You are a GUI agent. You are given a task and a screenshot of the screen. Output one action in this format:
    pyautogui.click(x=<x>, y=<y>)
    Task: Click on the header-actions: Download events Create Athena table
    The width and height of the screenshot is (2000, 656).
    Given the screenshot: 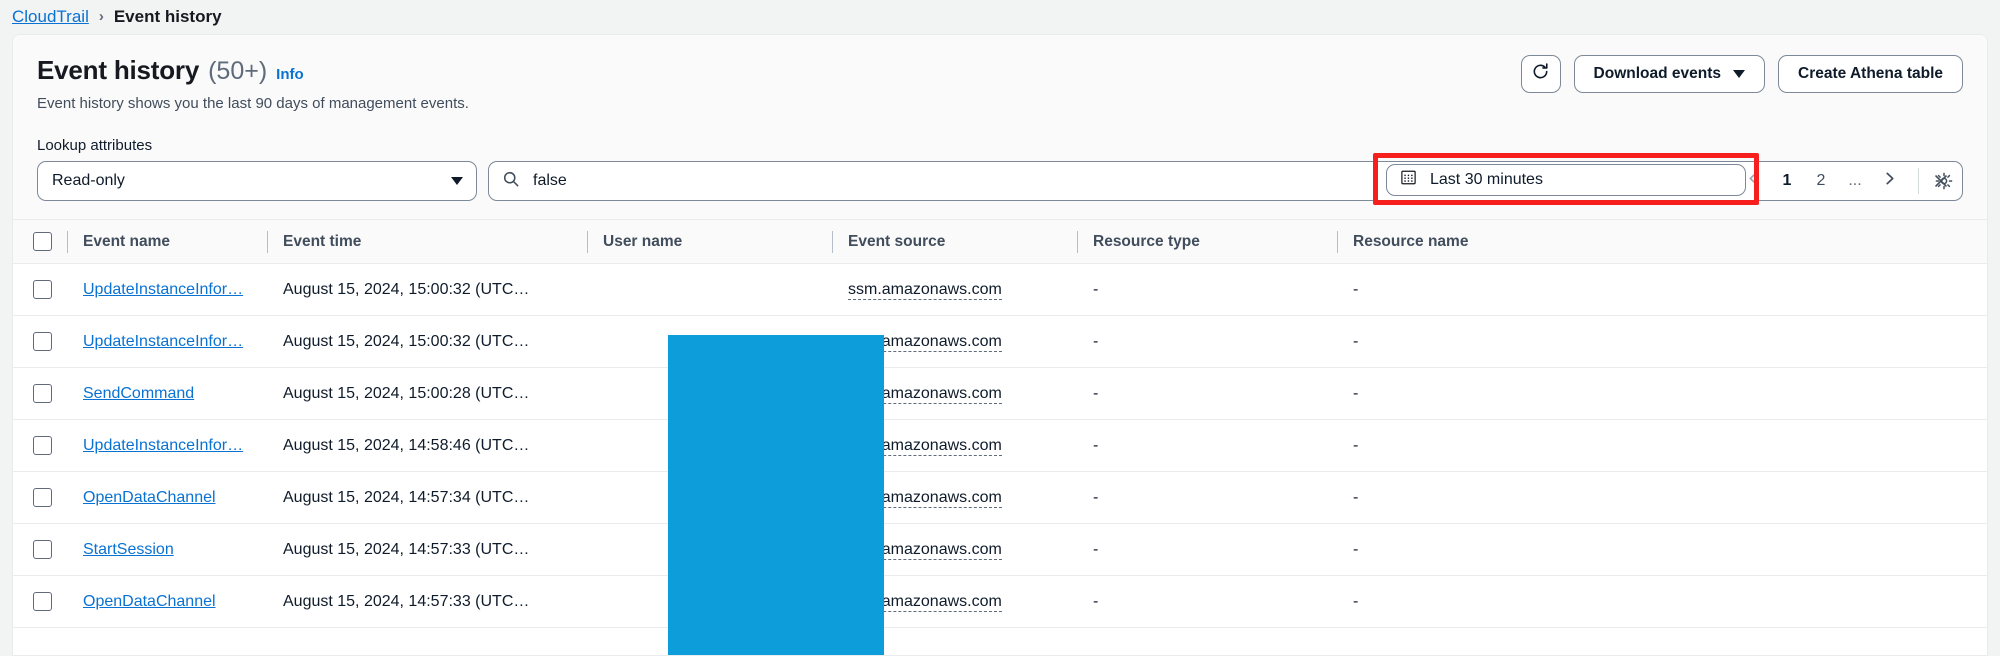 What is the action you would take?
    pyautogui.click(x=1741, y=74)
    